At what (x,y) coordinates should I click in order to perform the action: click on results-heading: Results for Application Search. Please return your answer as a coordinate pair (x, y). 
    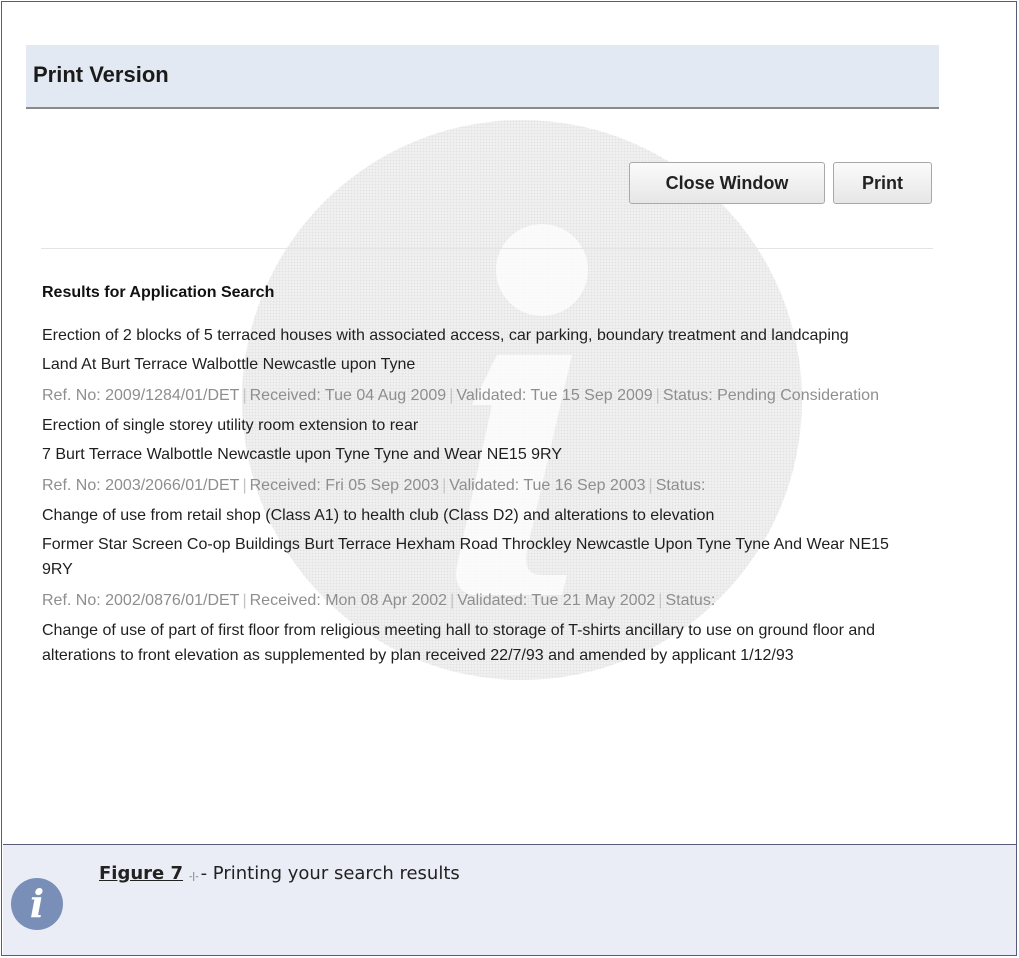
    Looking at the image, I should click on (158, 292).